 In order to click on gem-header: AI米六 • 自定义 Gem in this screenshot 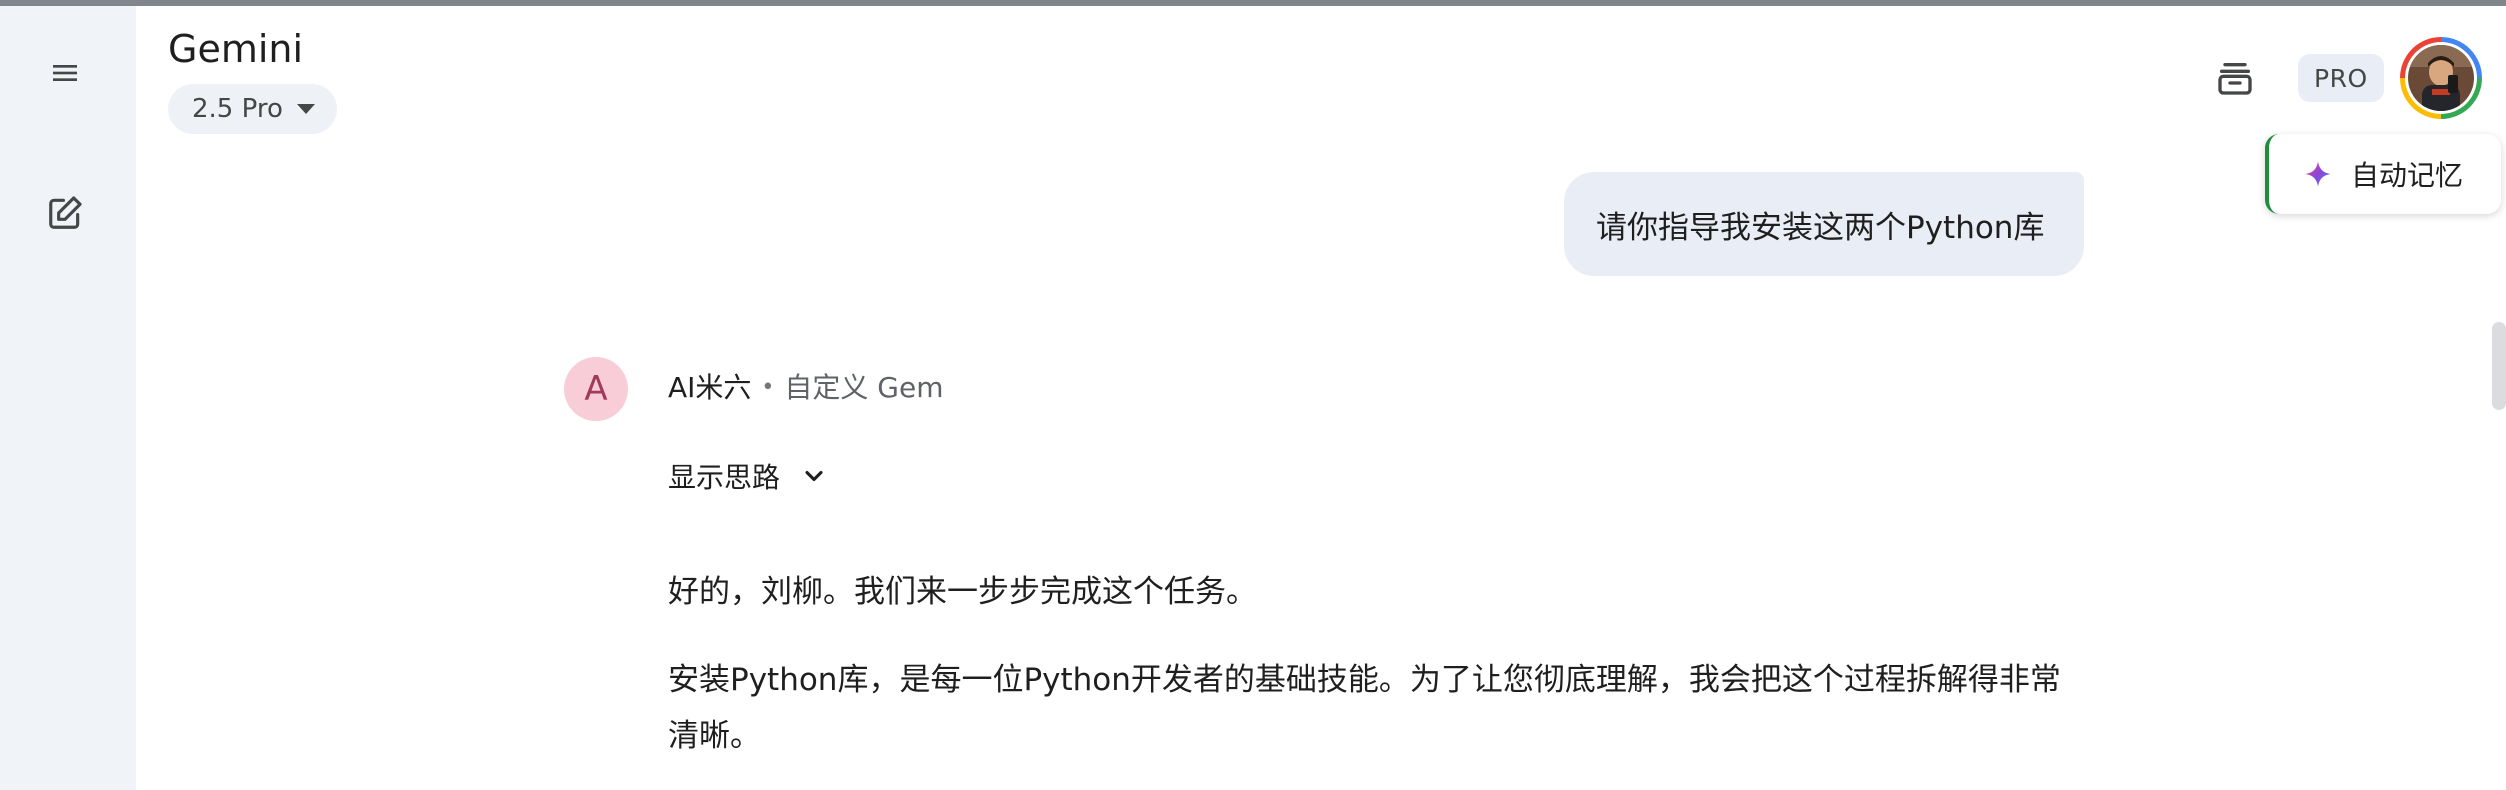, I will do `click(806, 388)`.